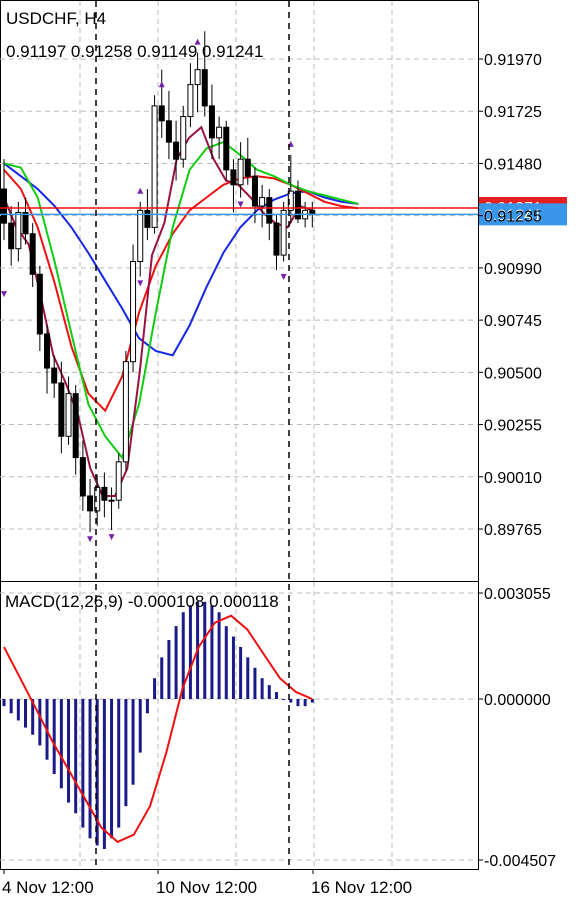  What do you see at coordinates (517, 594) in the screenshot?
I see `macd-tick-label: 0.003055` at bounding box center [517, 594].